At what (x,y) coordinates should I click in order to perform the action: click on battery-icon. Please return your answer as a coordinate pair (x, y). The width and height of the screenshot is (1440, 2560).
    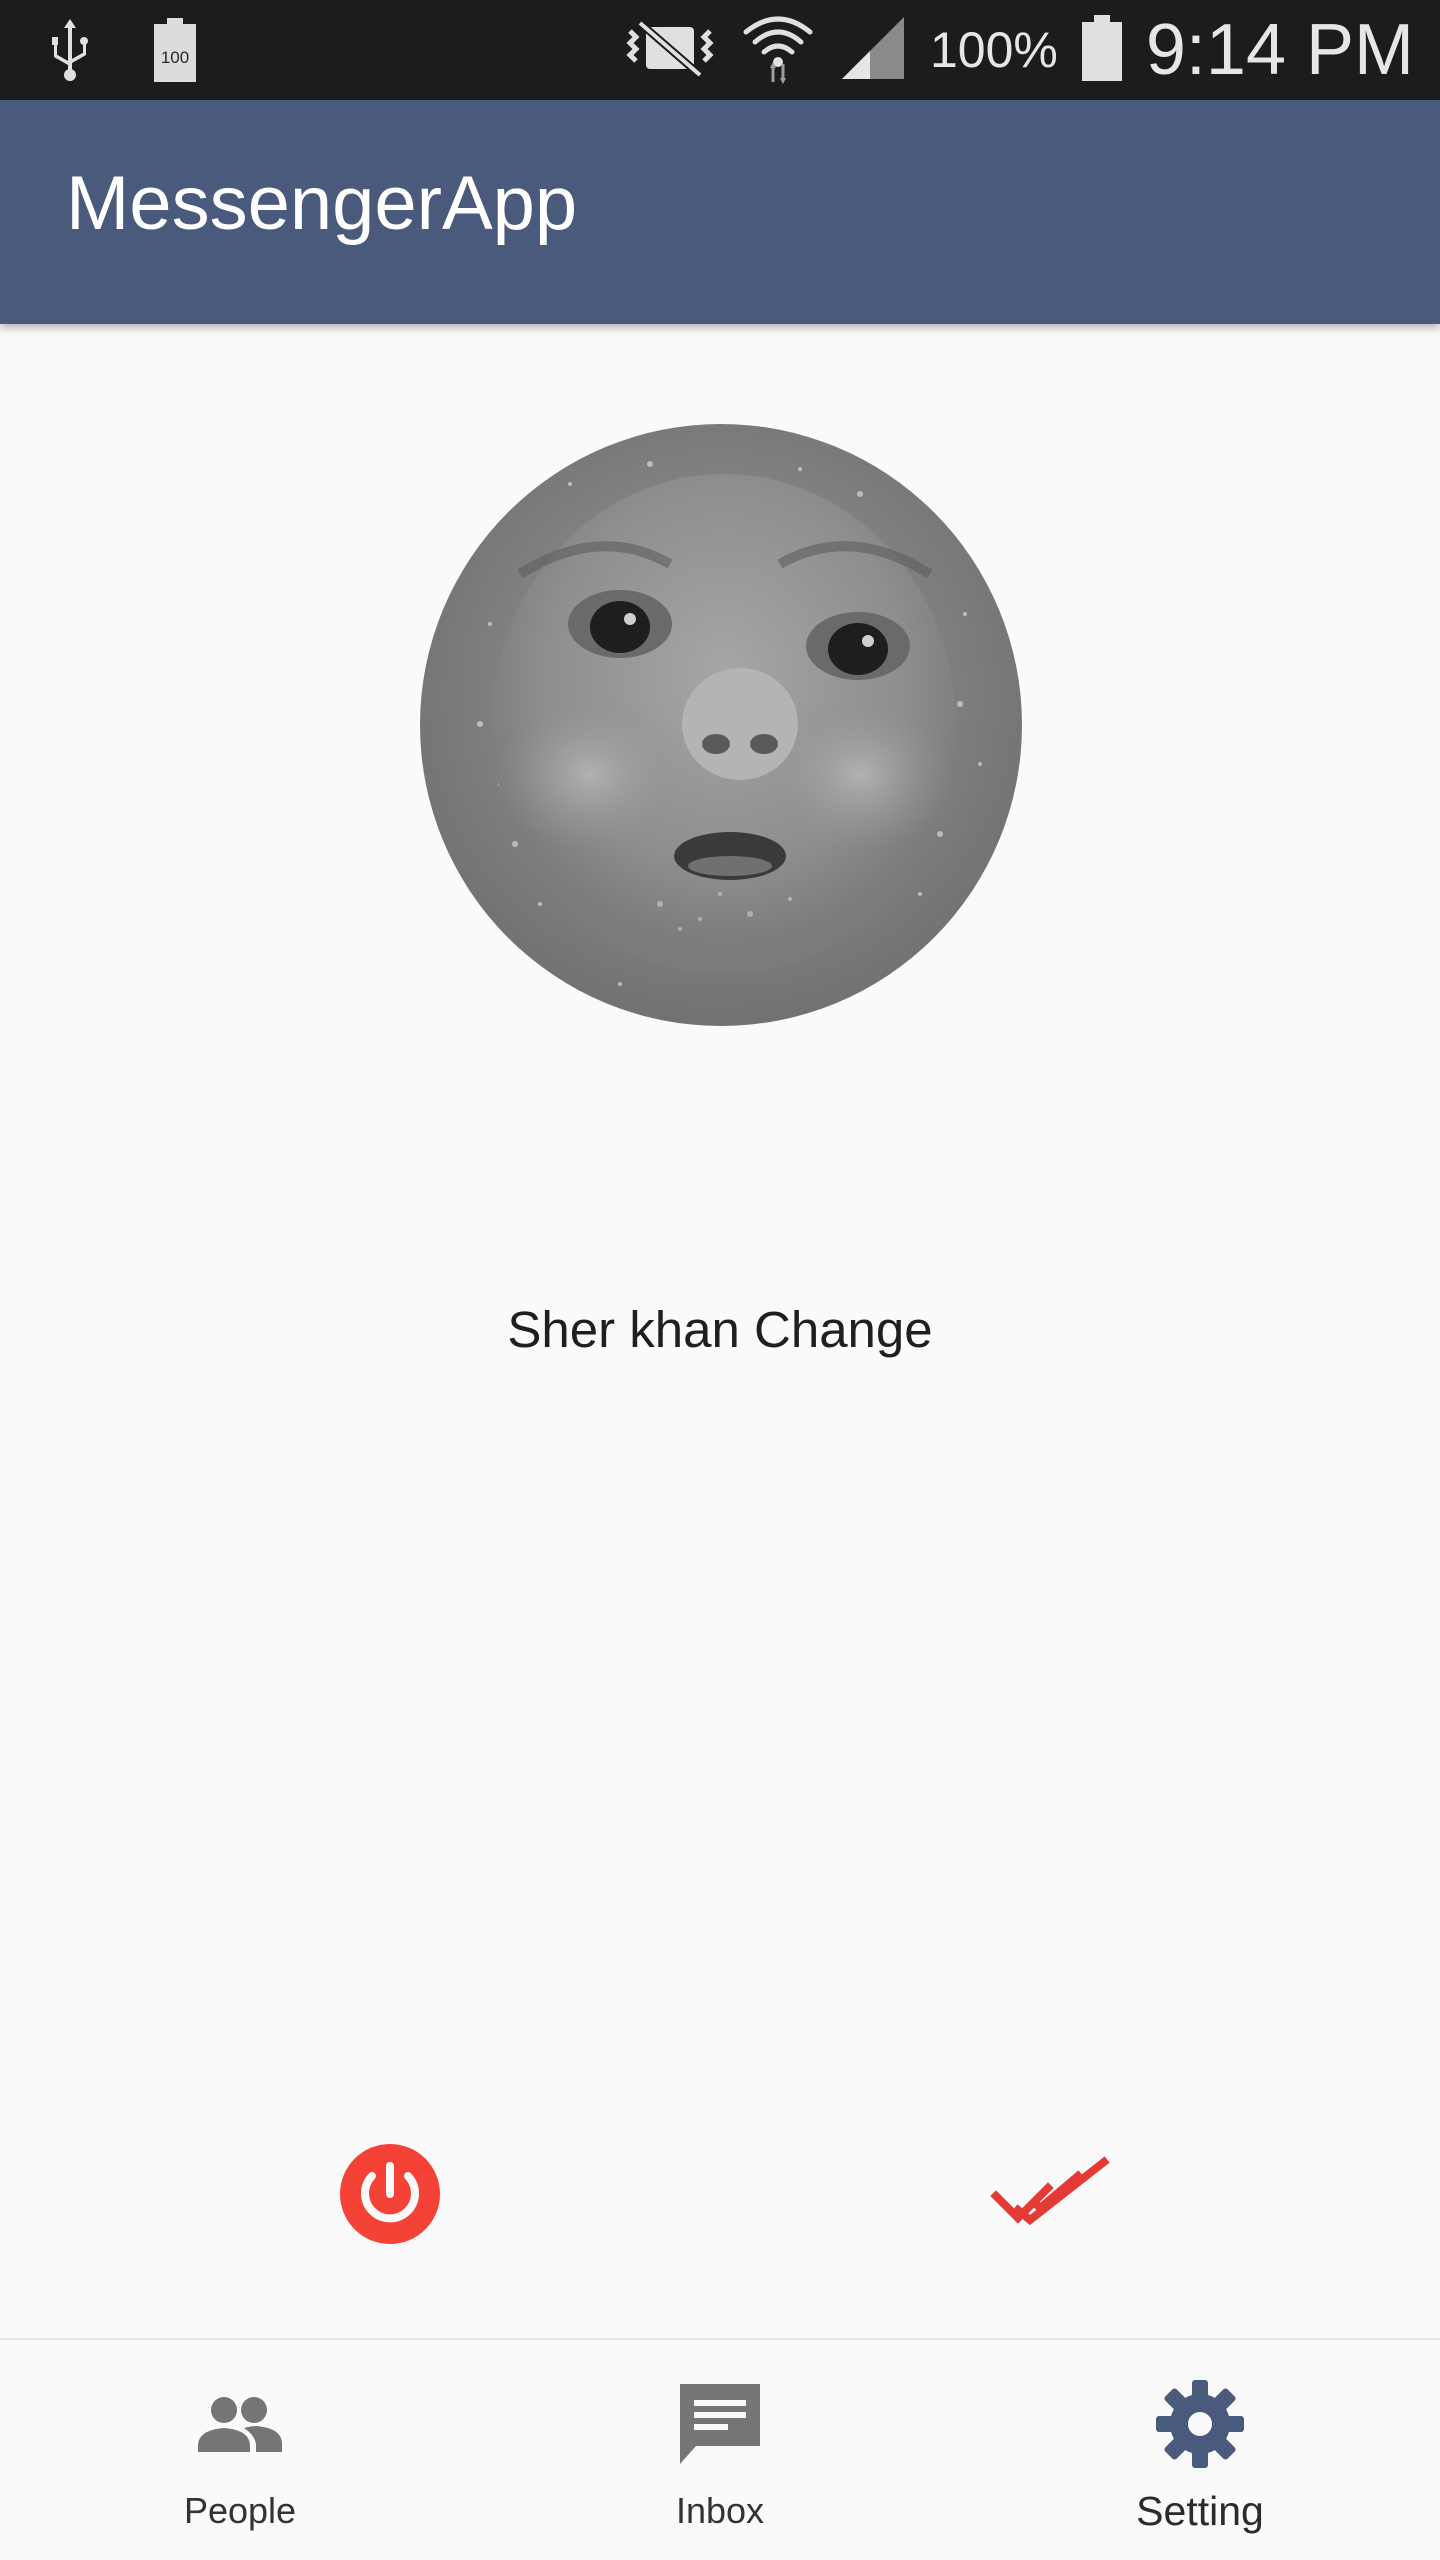
    Looking at the image, I should click on (1102, 50).